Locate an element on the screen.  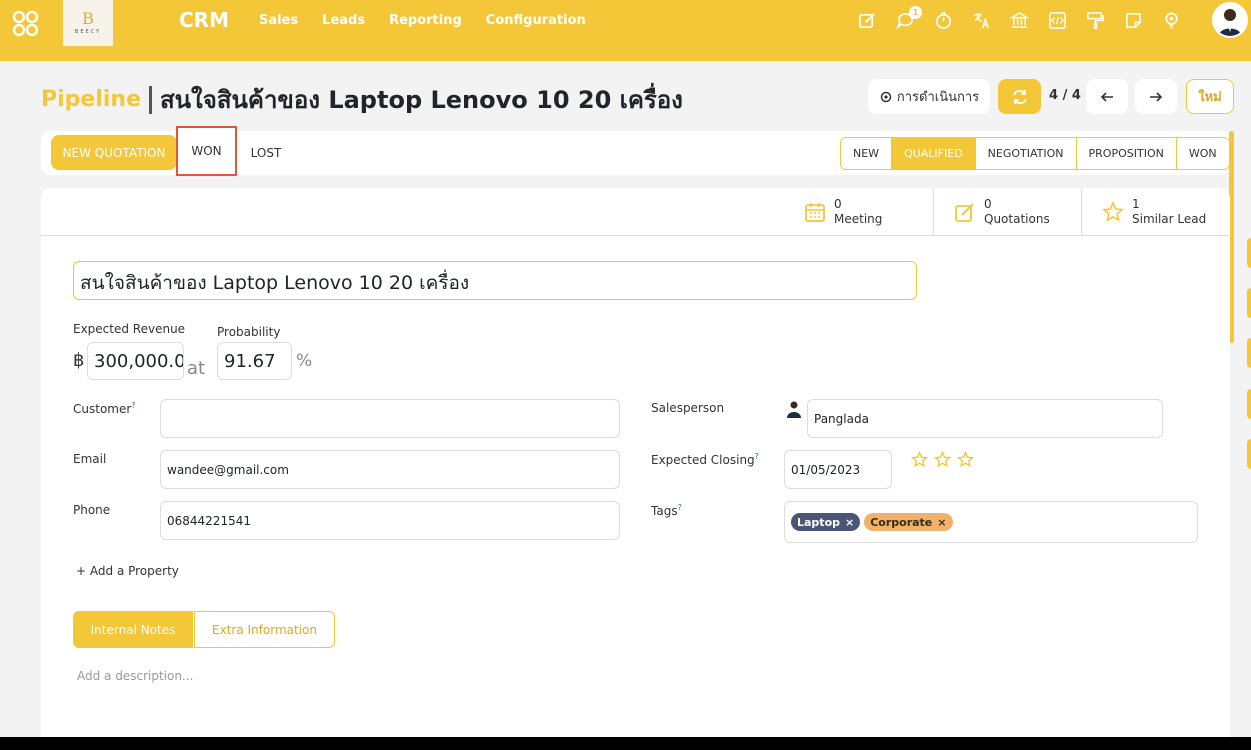
mark-won-button: WON is located at coordinates (206, 151).